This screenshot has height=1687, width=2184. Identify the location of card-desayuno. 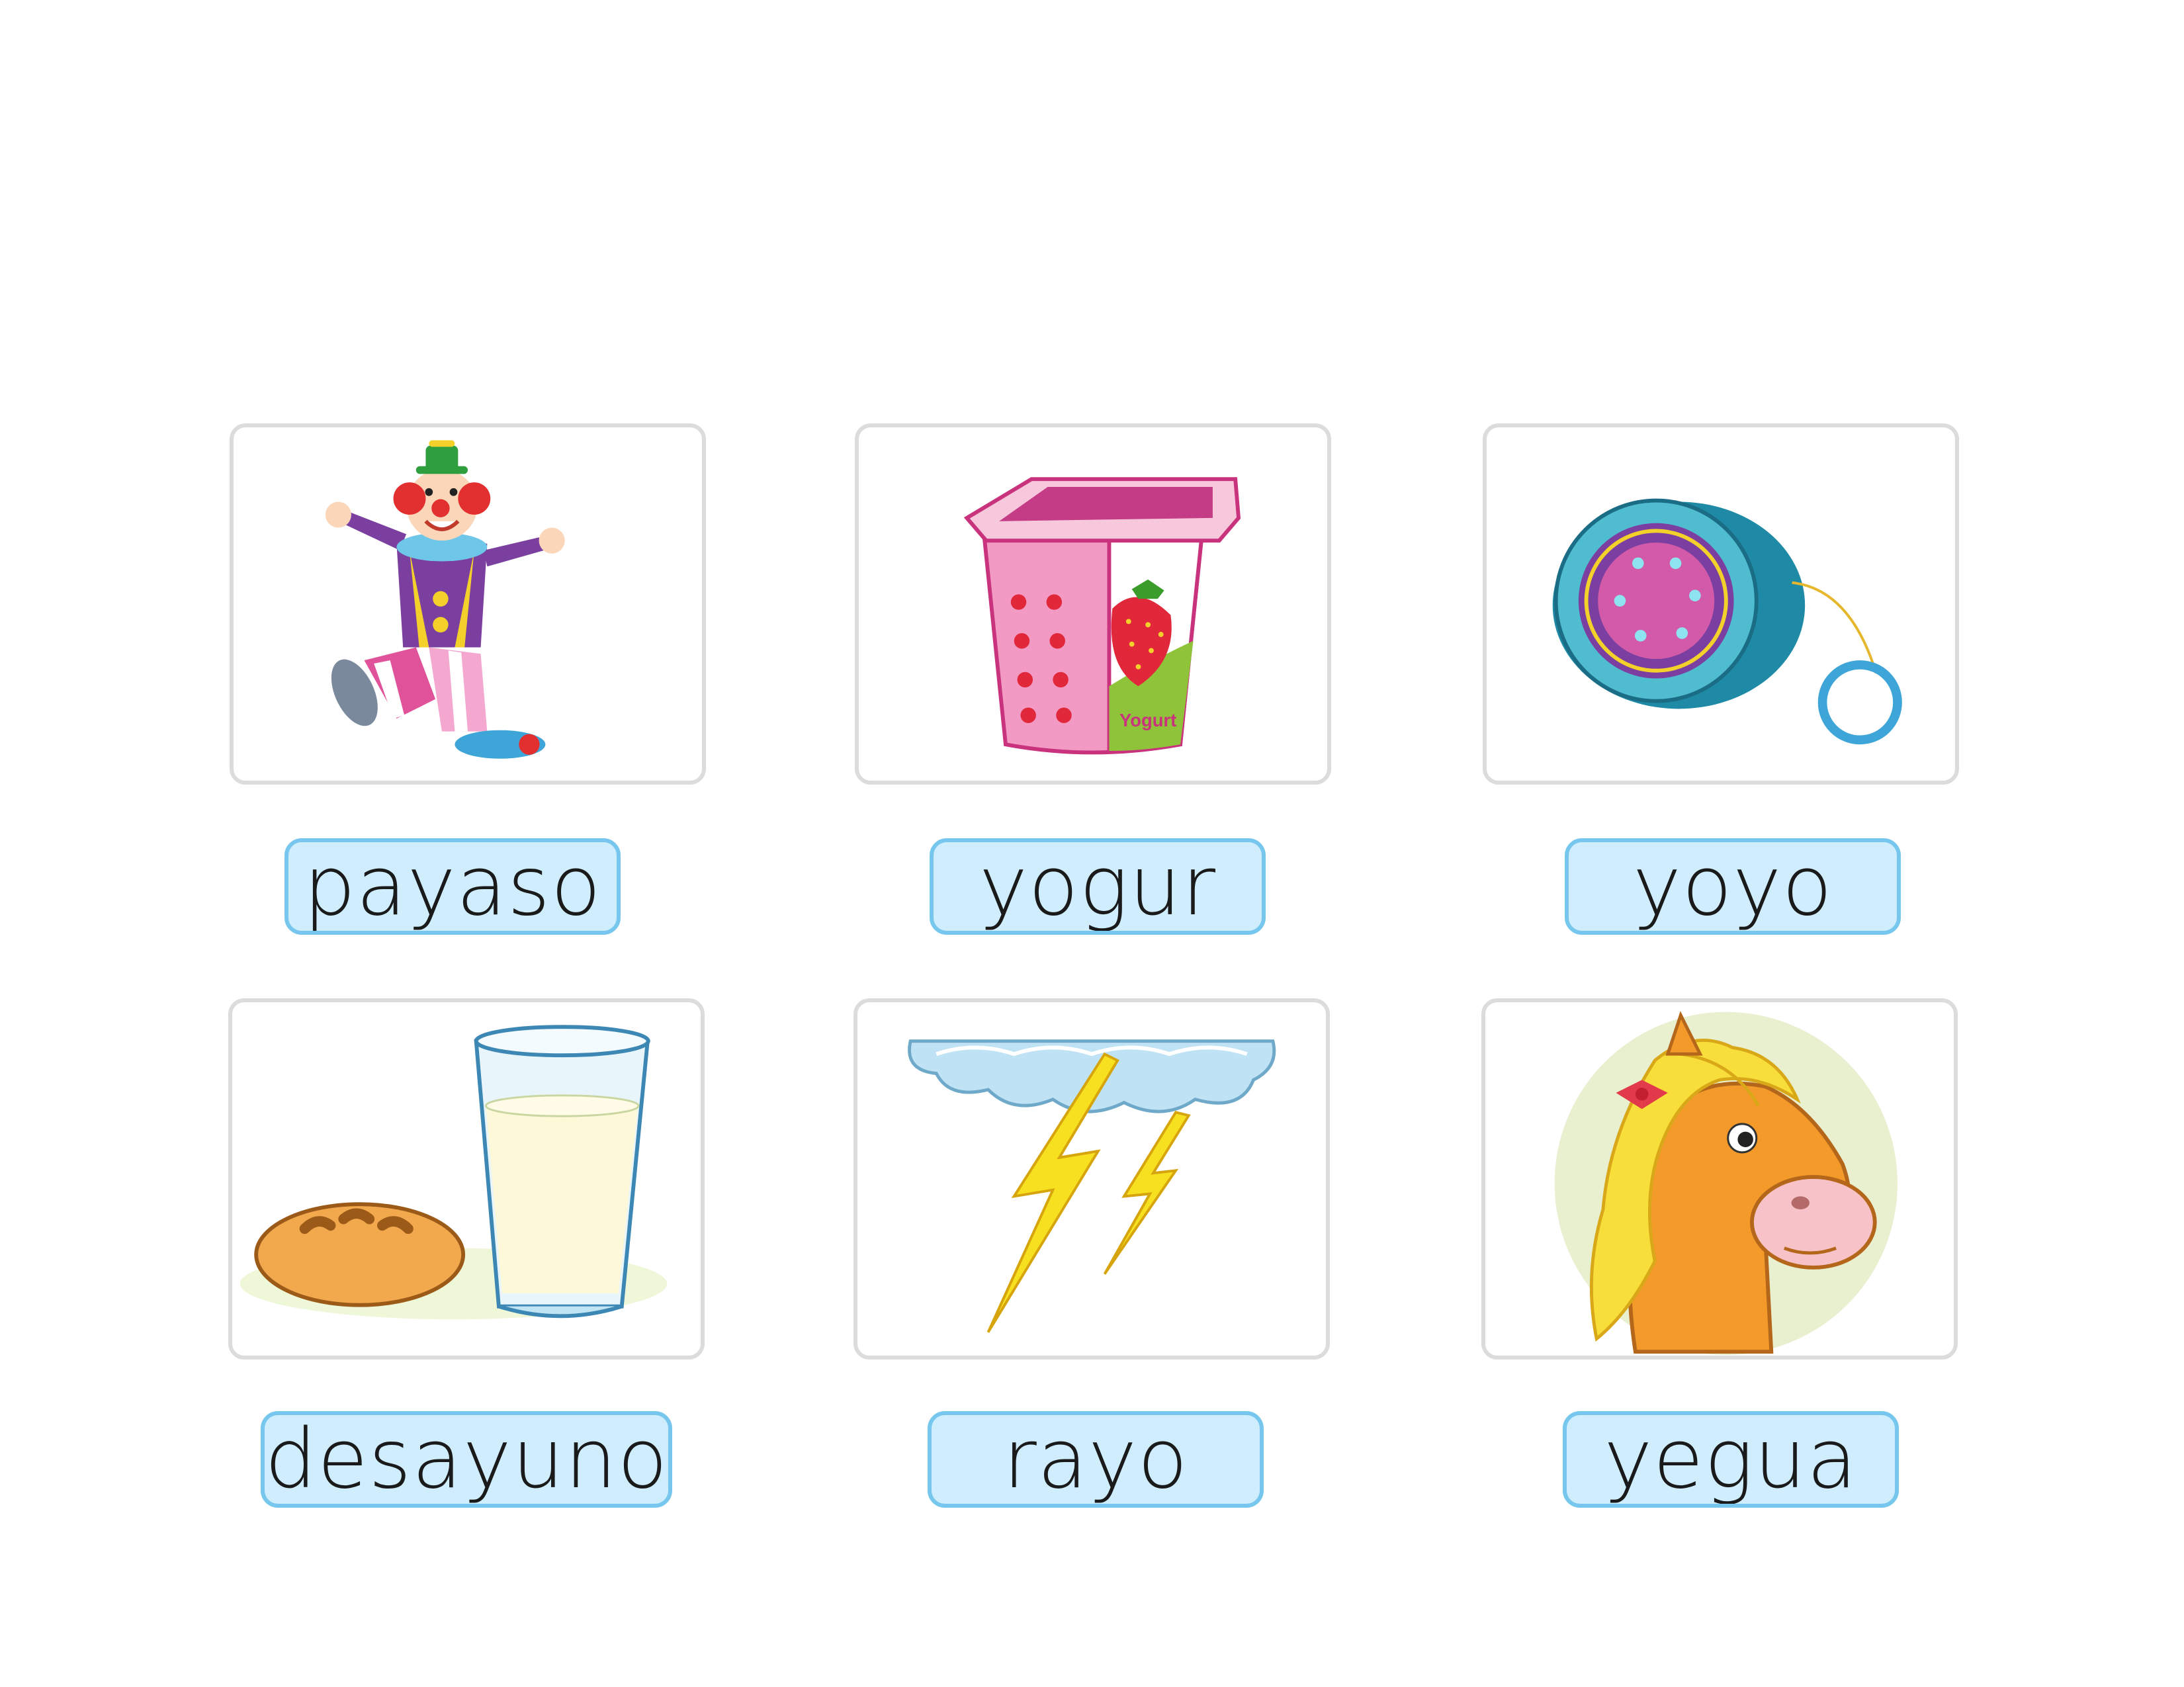
(466, 1179).